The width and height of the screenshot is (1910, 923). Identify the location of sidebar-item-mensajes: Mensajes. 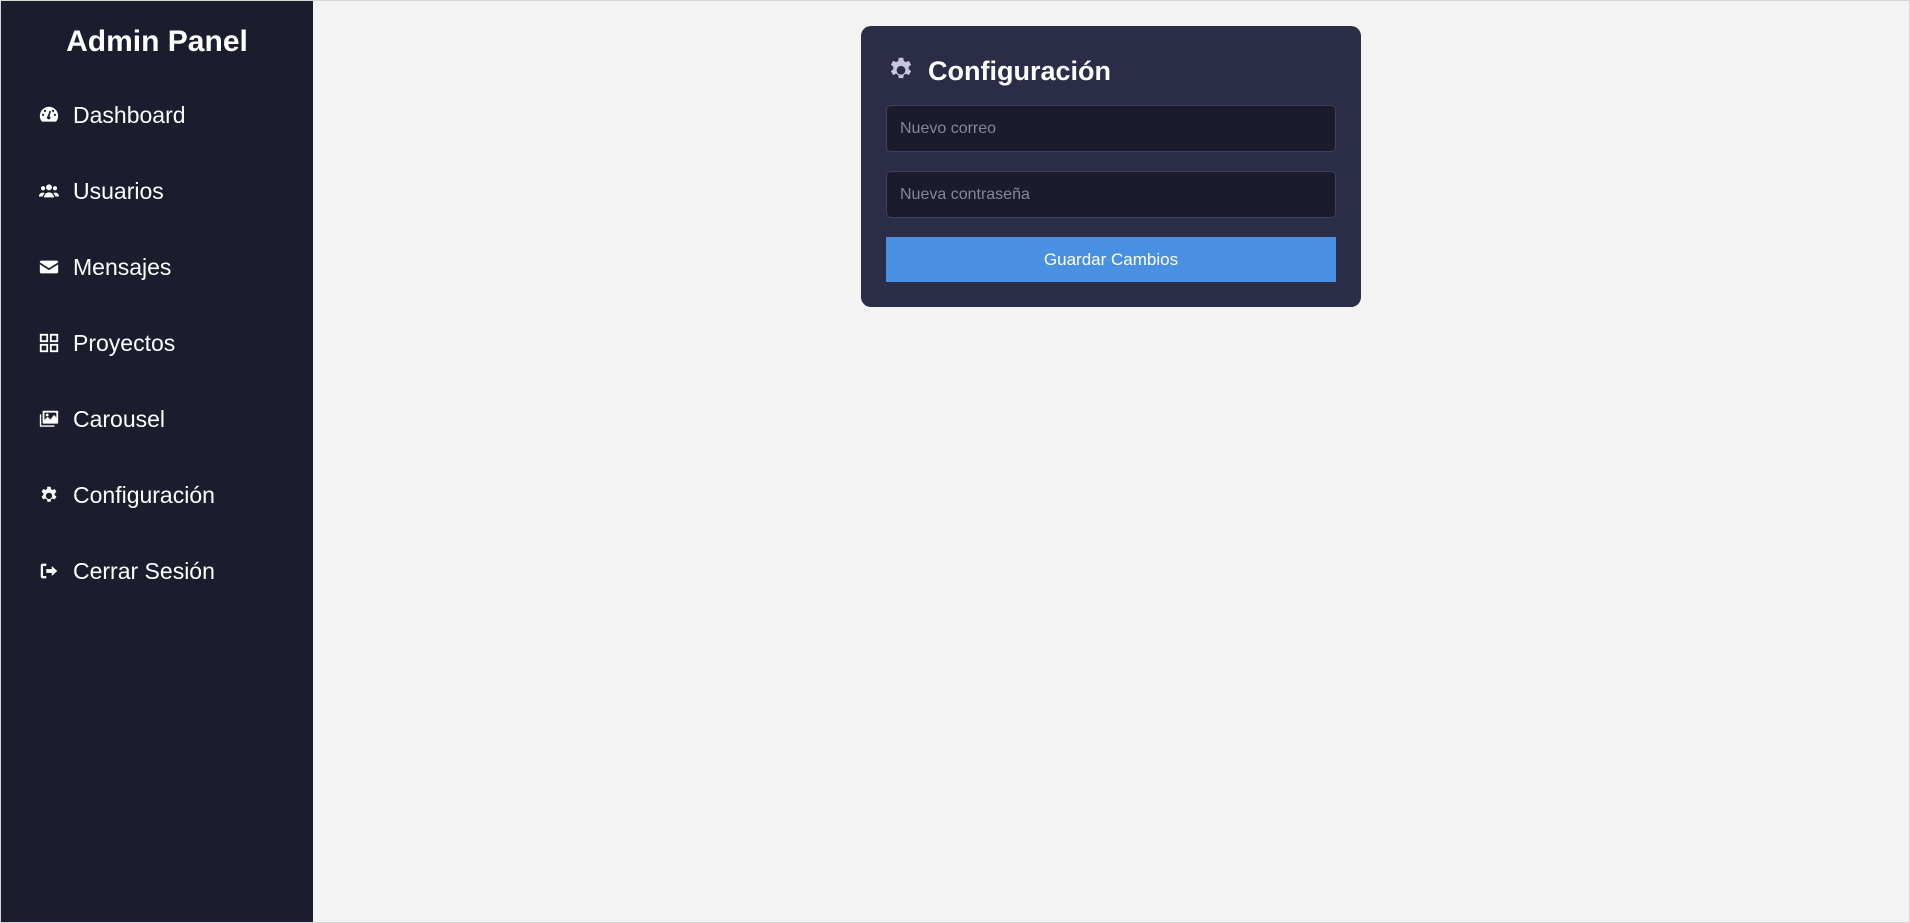
(157, 267).